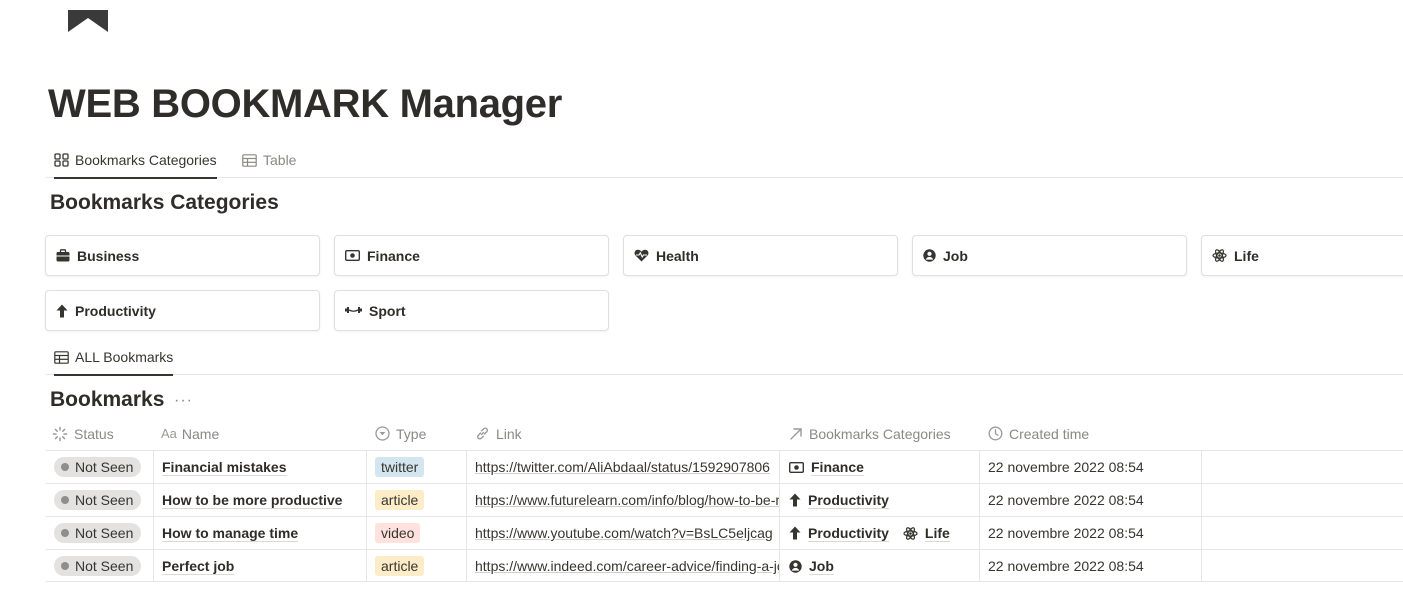 The height and width of the screenshot is (615, 1403). What do you see at coordinates (498, 433) in the screenshot?
I see `column-header-link: Link` at bounding box center [498, 433].